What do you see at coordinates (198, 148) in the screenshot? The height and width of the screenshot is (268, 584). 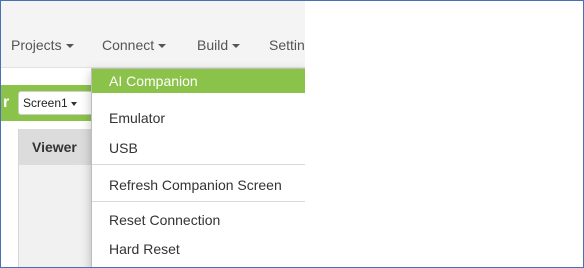 I see `menu-item-usb: USB` at bounding box center [198, 148].